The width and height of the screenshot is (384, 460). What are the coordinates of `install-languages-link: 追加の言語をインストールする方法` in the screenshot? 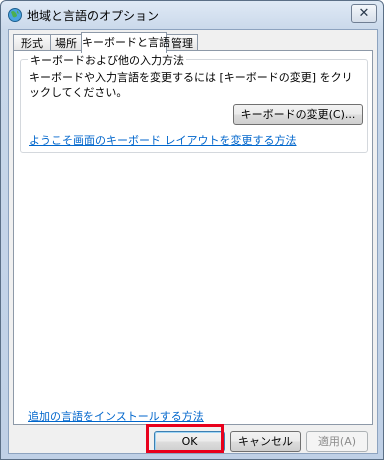 It's located at (116, 416).